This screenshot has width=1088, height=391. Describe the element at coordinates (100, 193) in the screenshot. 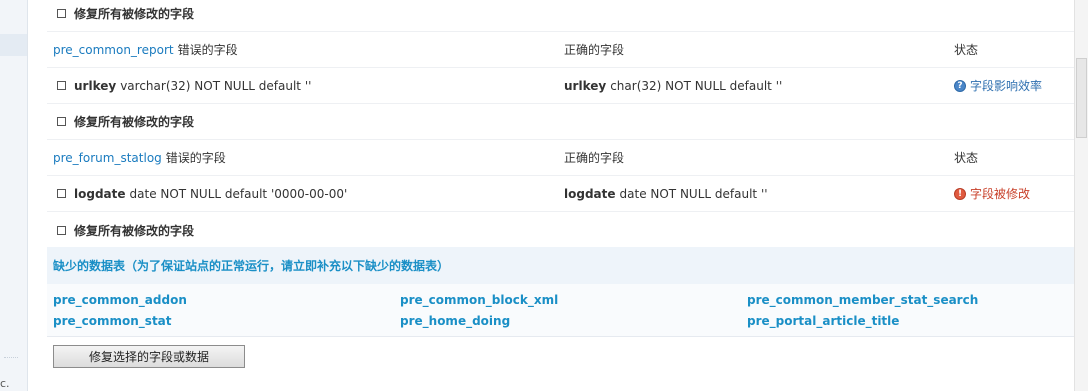

I see `wrong-field-name: logdate` at that location.